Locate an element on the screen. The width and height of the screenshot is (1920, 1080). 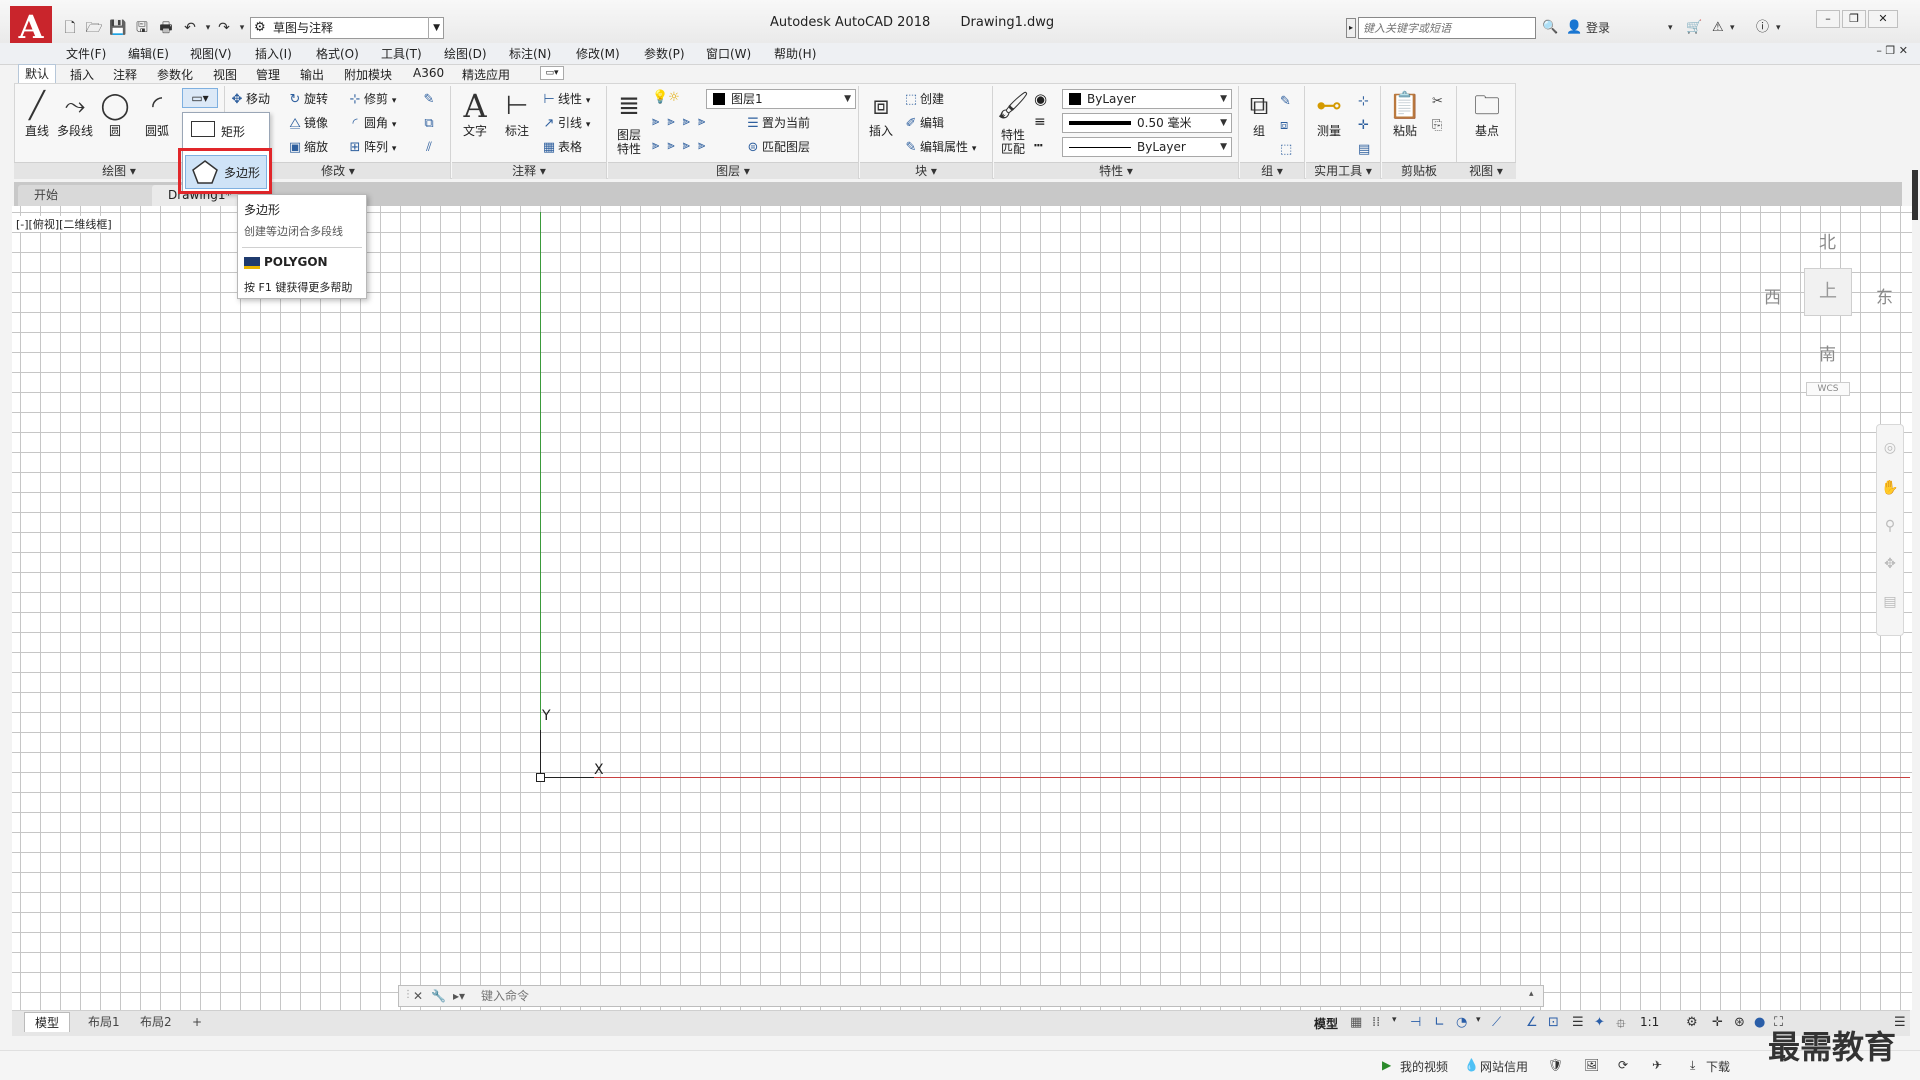
paste-tool: 📋 粘贴 is located at coordinates (1405, 113).